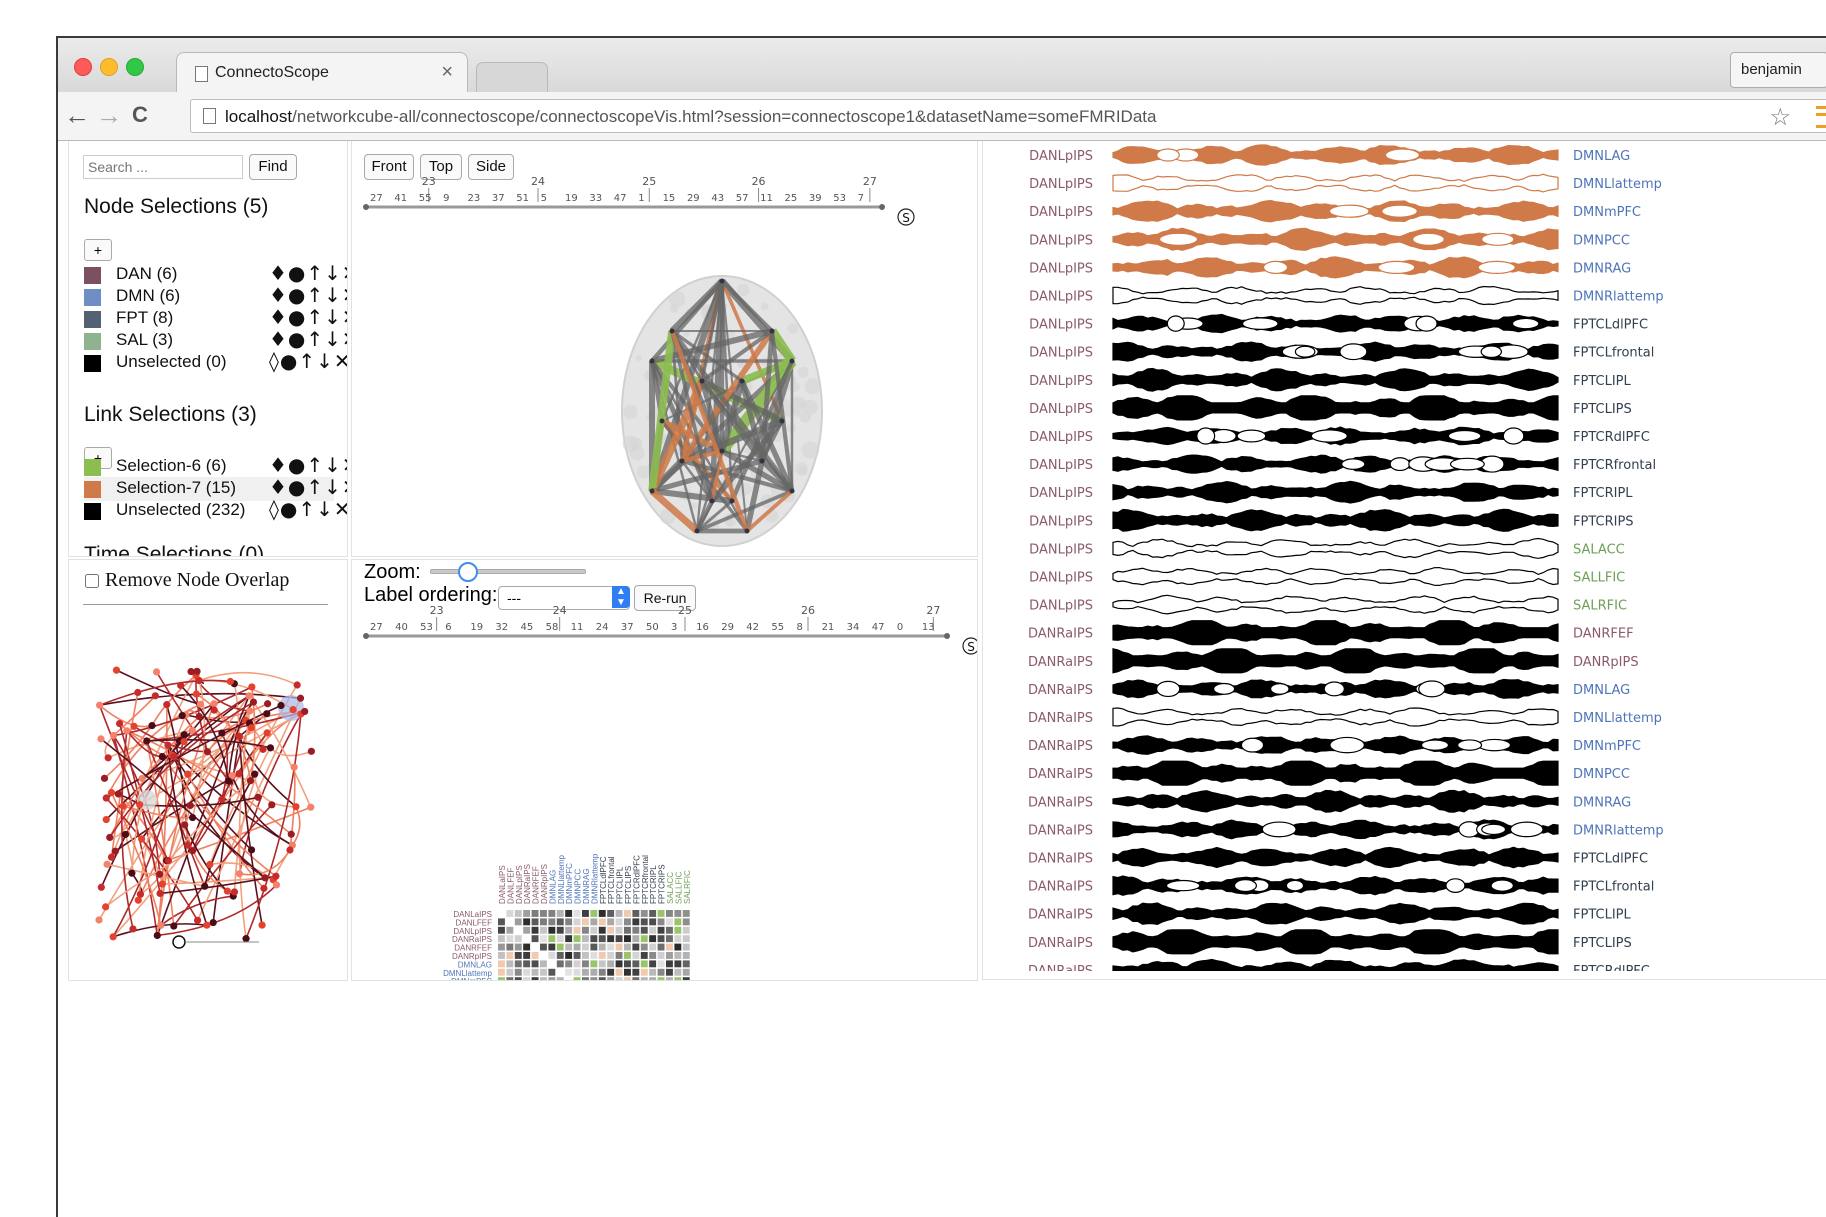 The image size is (1826, 1217). Describe the element at coordinates (322, 72) in the screenshot. I see `tab-connectoscope: ConnectoScope ×` at that location.